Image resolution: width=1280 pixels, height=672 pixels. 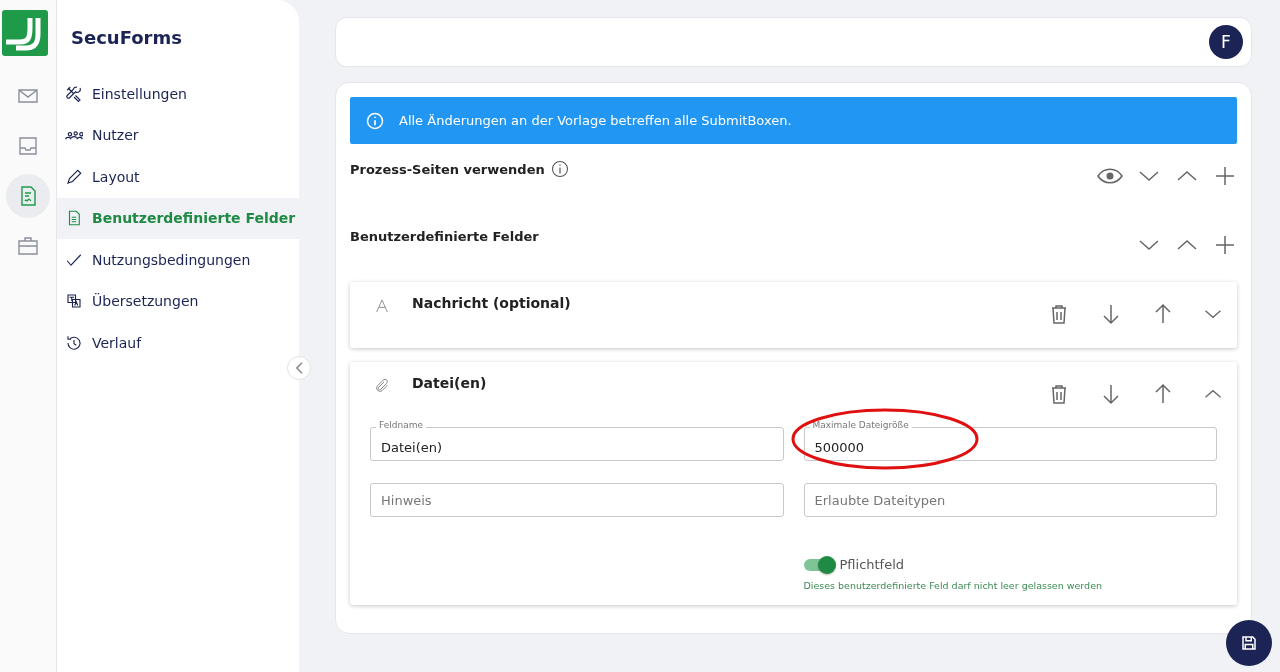 I want to click on translate-icon, so click(x=74, y=301).